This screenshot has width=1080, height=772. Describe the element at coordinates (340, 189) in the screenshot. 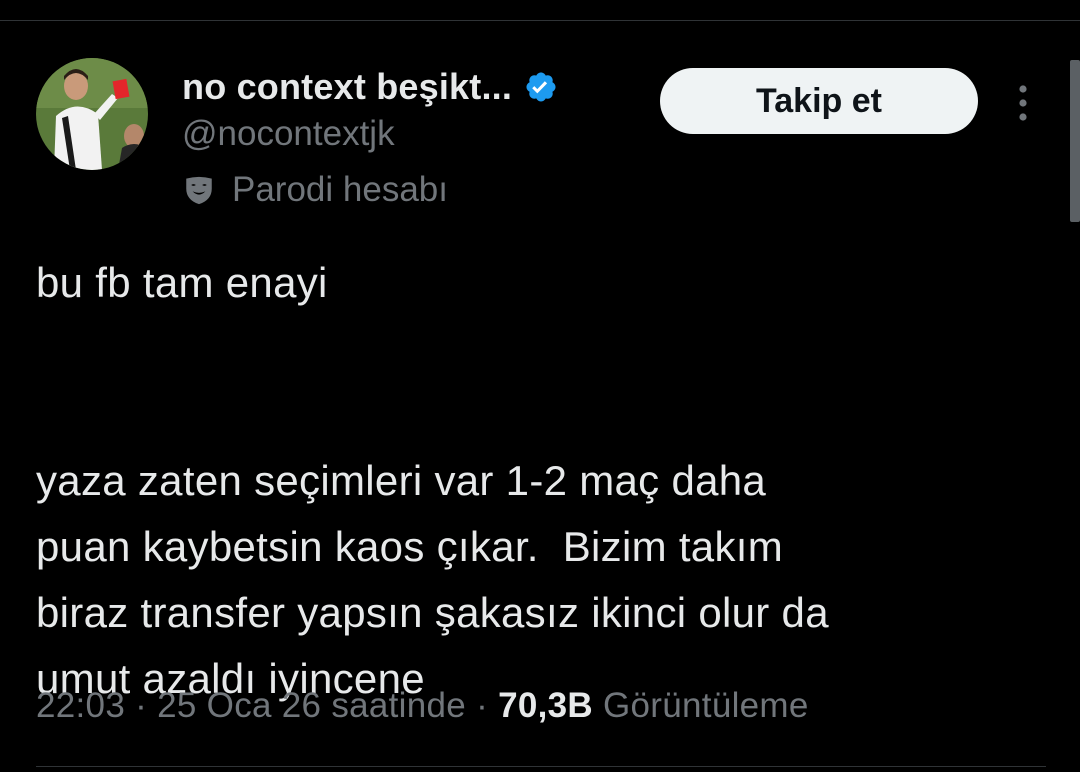

I see `parody-label: Parodi hesabı` at that location.